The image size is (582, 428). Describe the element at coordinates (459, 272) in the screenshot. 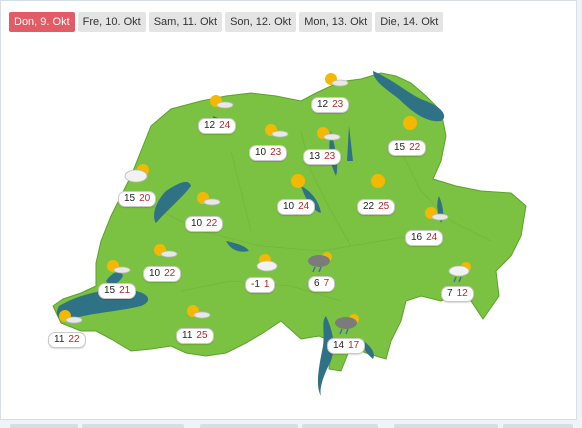

I see `cloud-rain-sun-icon` at that location.